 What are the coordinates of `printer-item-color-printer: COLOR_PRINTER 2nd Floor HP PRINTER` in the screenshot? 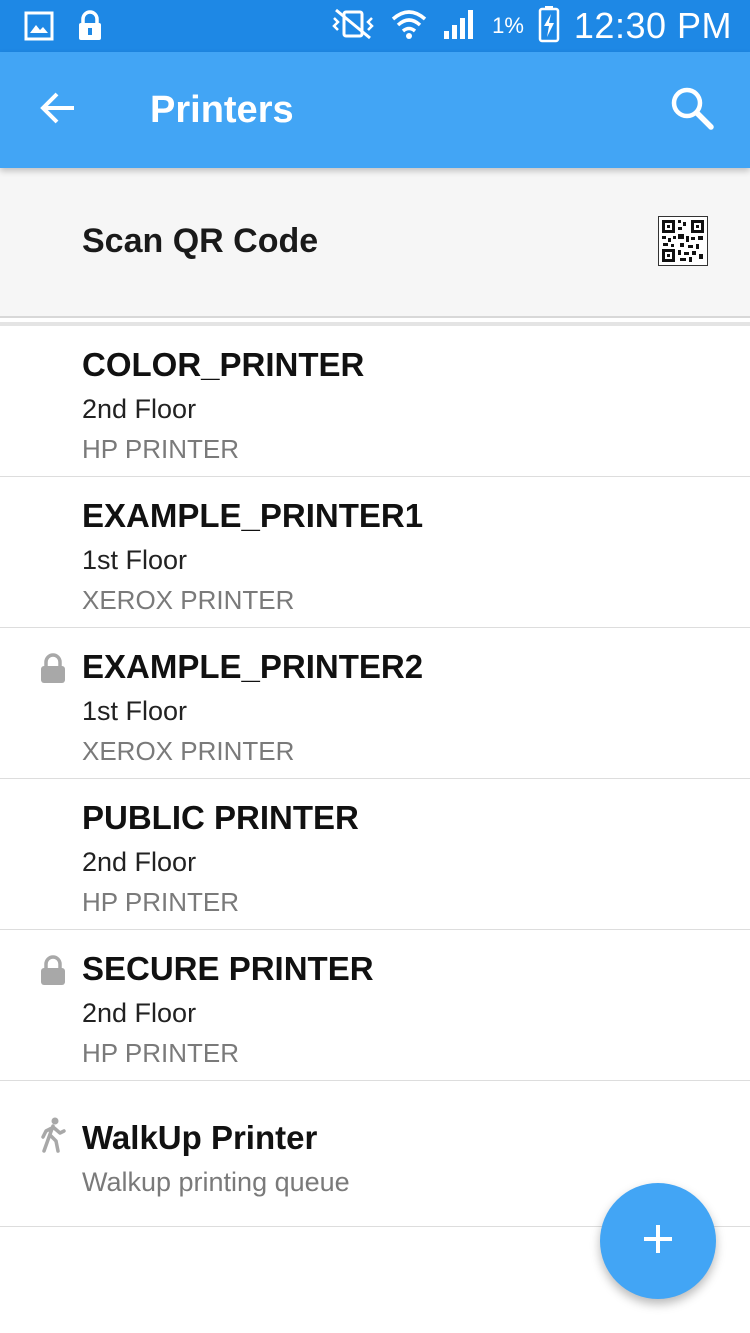 It's located at (375, 401).